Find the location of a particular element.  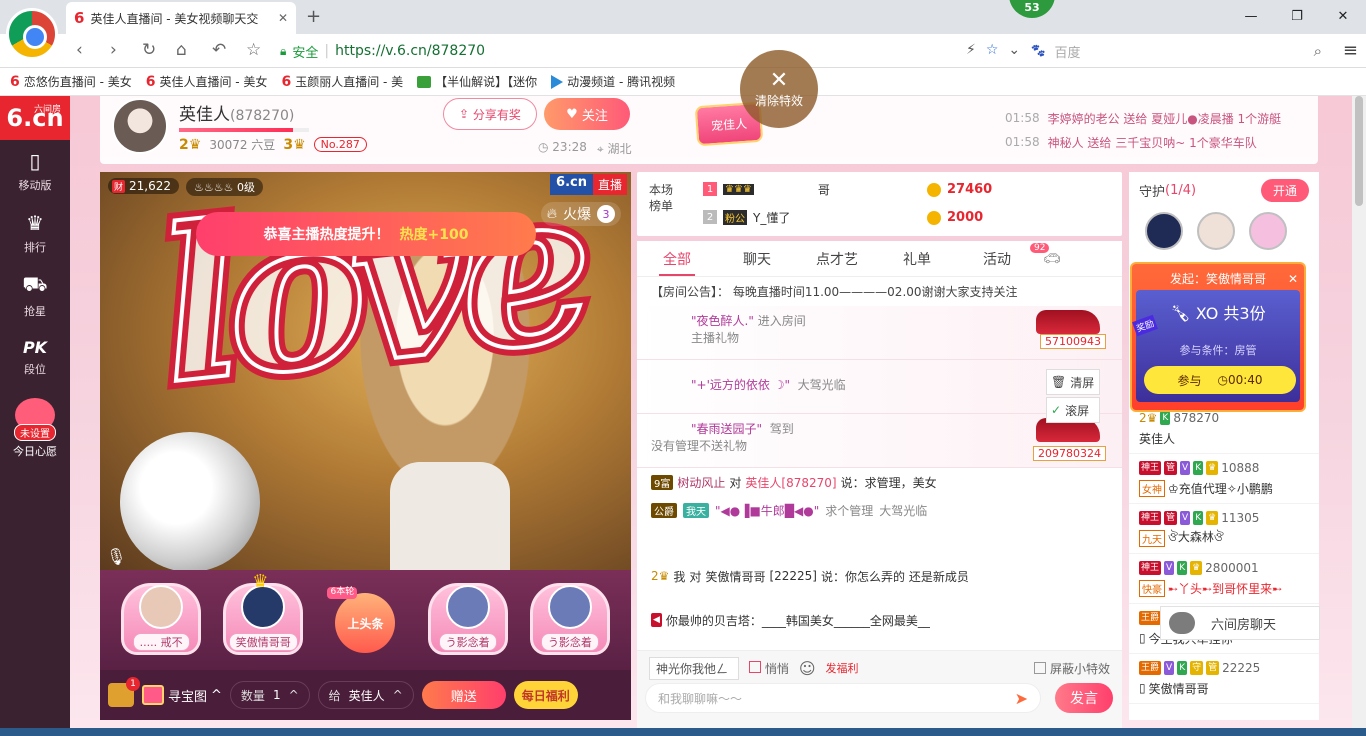

nav-wish: 未设置 今日心愿 is located at coordinates (35, 428).